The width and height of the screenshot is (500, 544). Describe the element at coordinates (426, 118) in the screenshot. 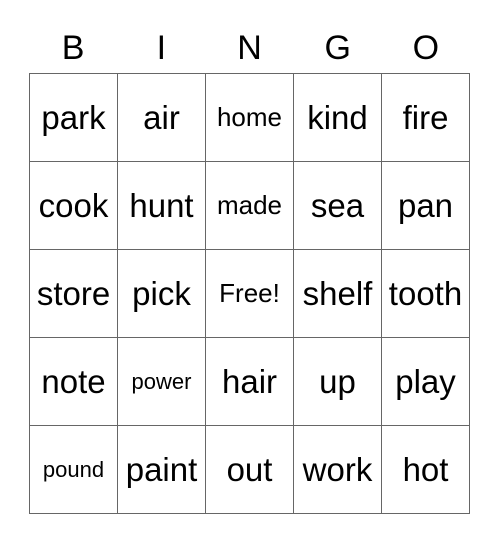

I see `bingo-cell: fire` at that location.